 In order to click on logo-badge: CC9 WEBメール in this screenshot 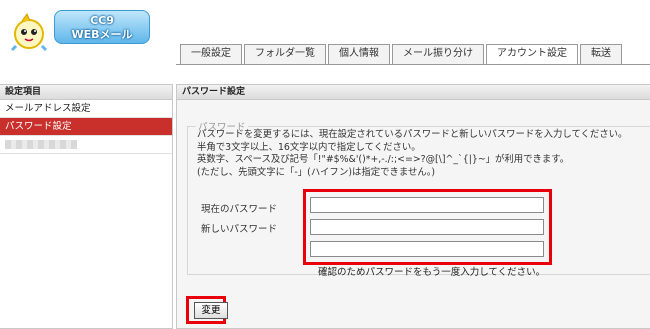, I will do `click(102, 27)`.